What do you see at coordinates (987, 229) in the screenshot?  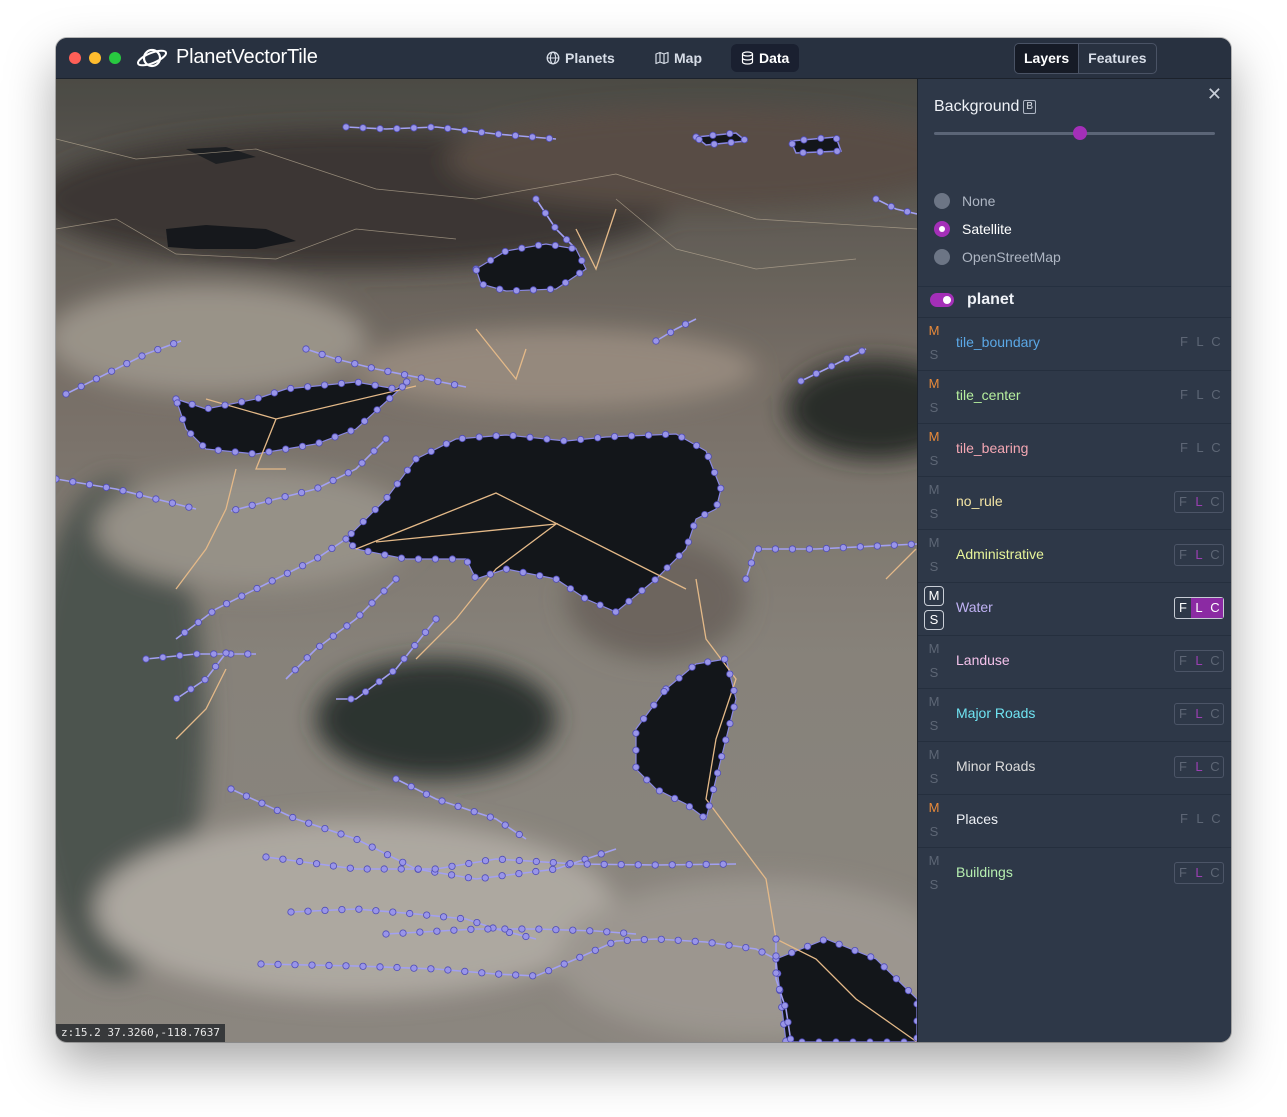 I see `background-option-satellite-label: Satellite` at bounding box center [987, 229].